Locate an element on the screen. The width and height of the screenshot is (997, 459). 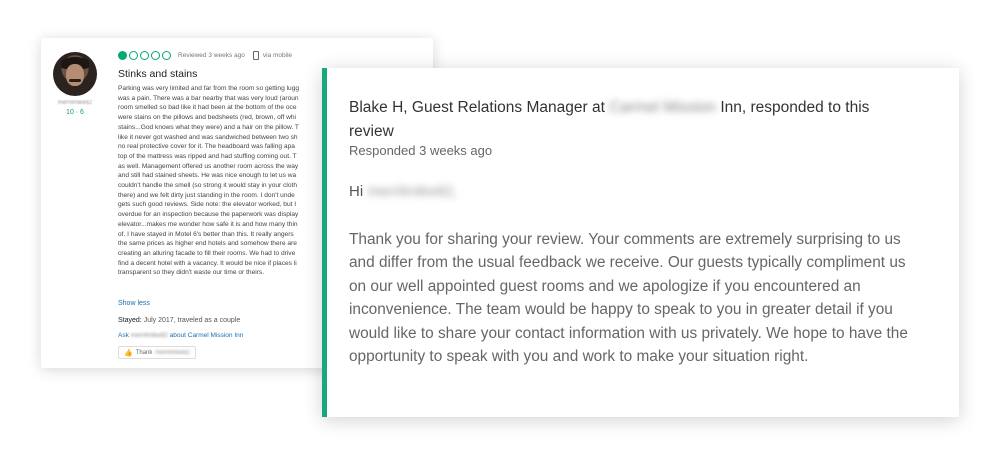
avatar-mustache is located at coordinates (75, 80).